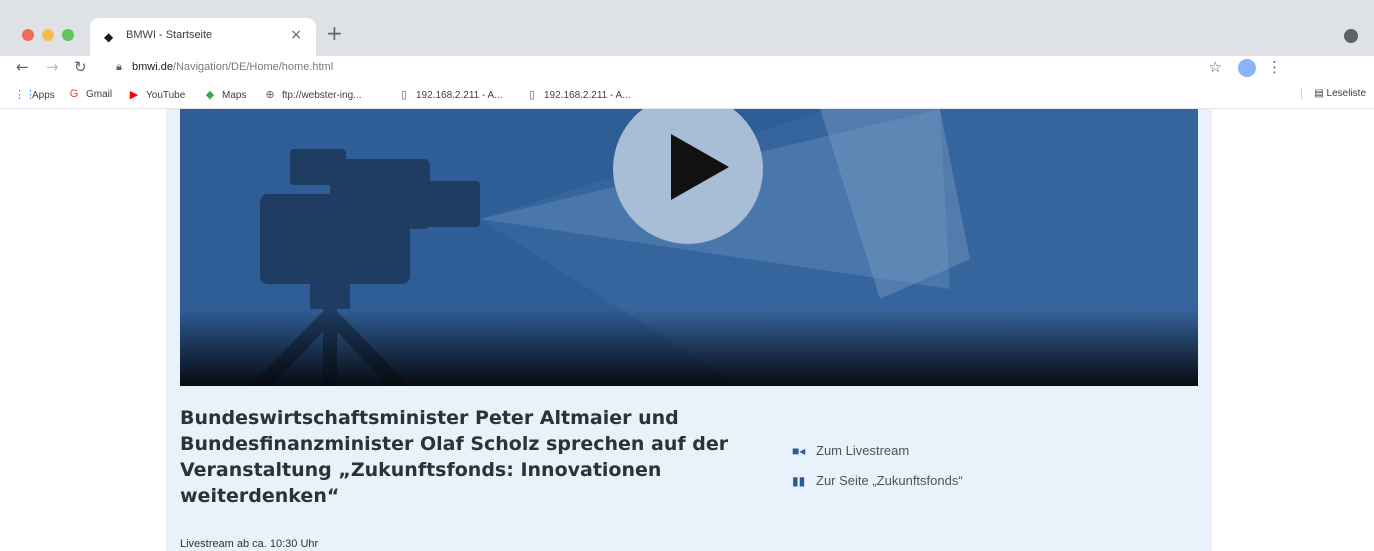 The image size is (1374, 551). I want to click on youtube-icon: ▶, so click(134, 95).